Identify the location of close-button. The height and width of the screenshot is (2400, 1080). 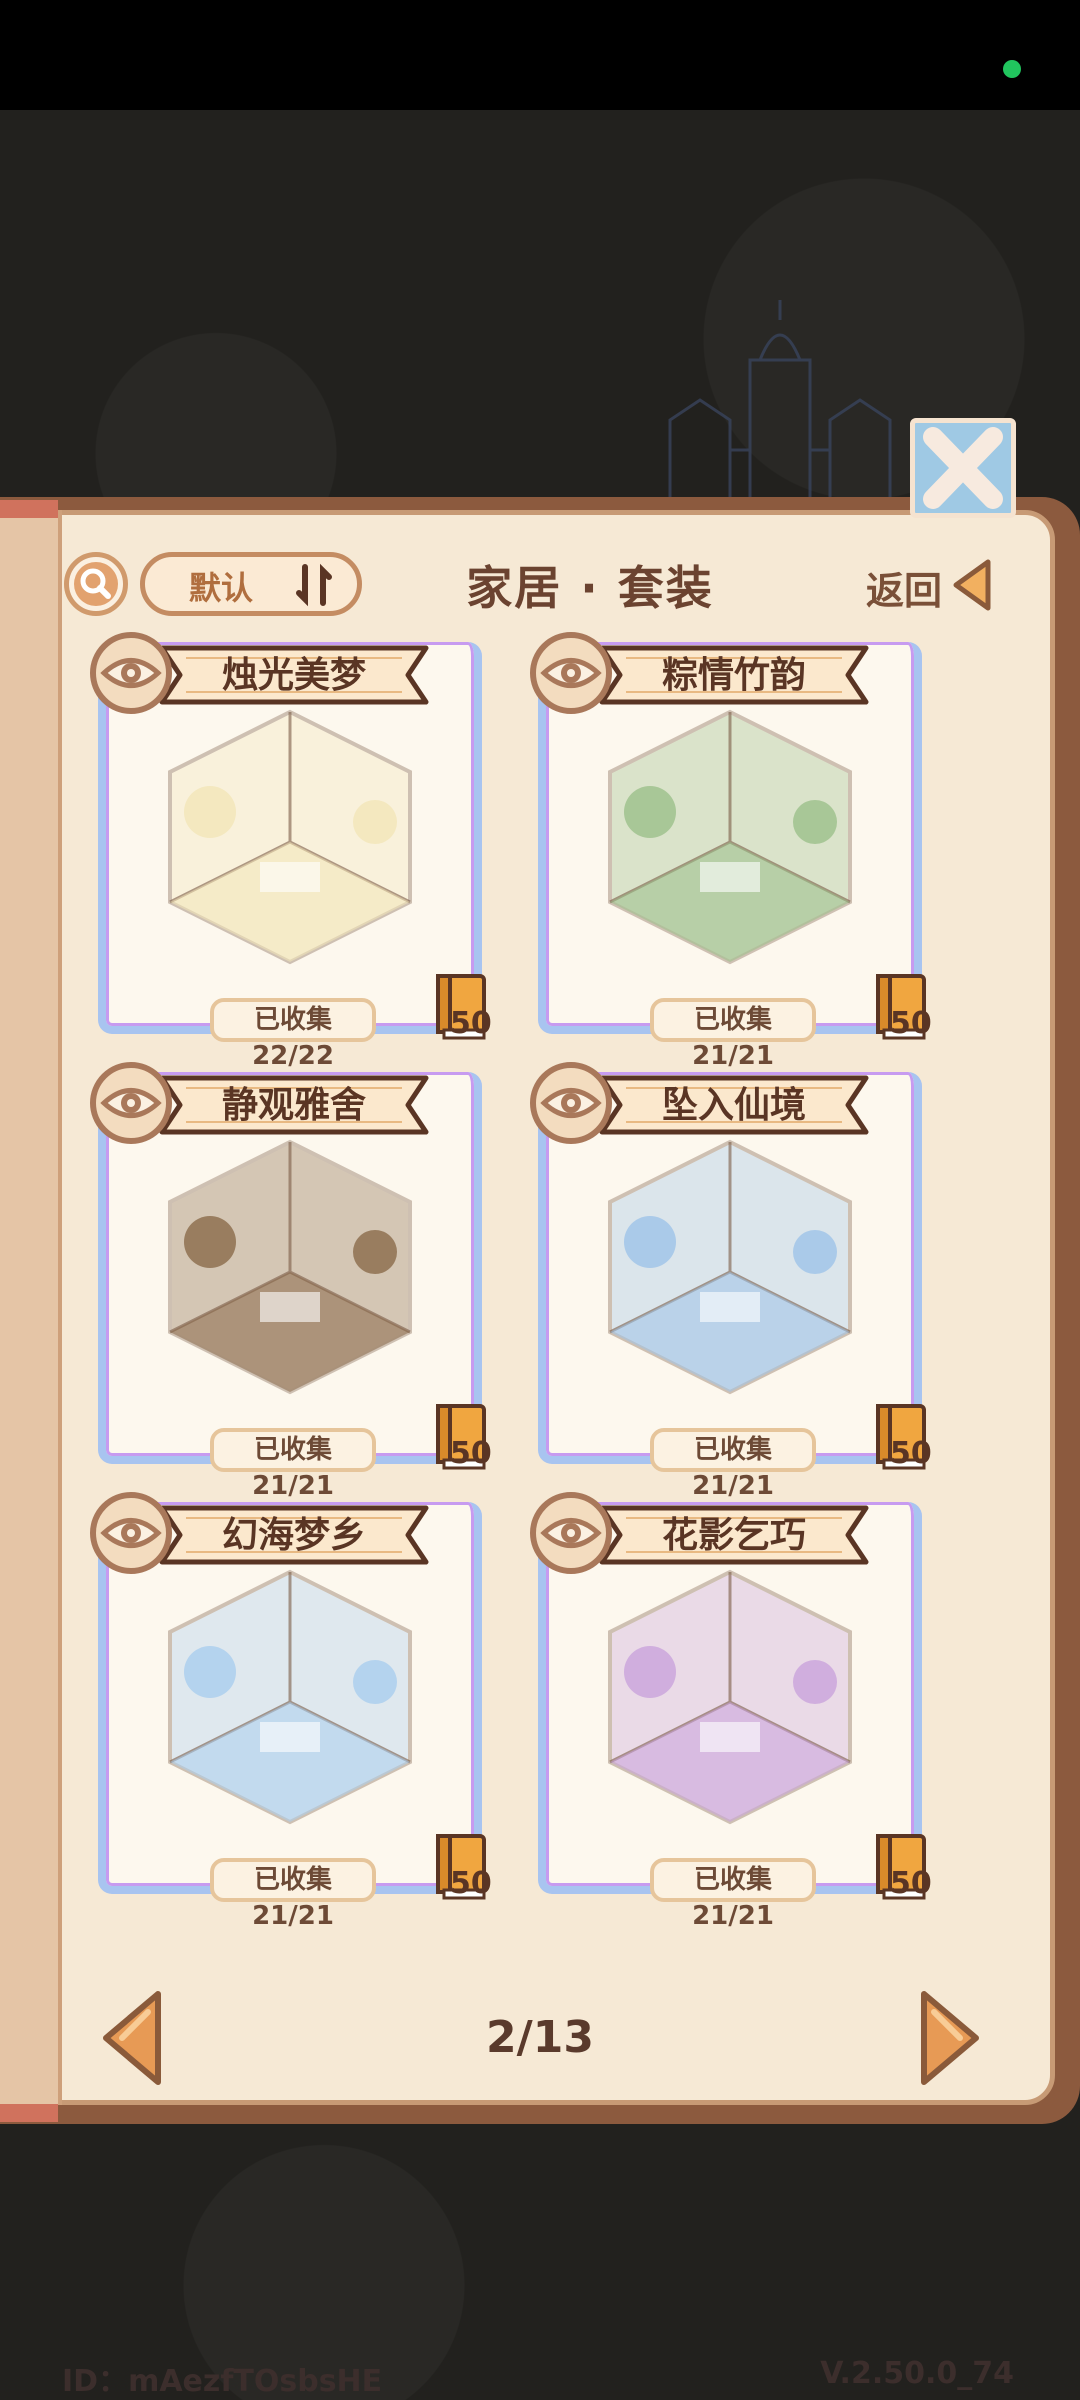
(963, 468).